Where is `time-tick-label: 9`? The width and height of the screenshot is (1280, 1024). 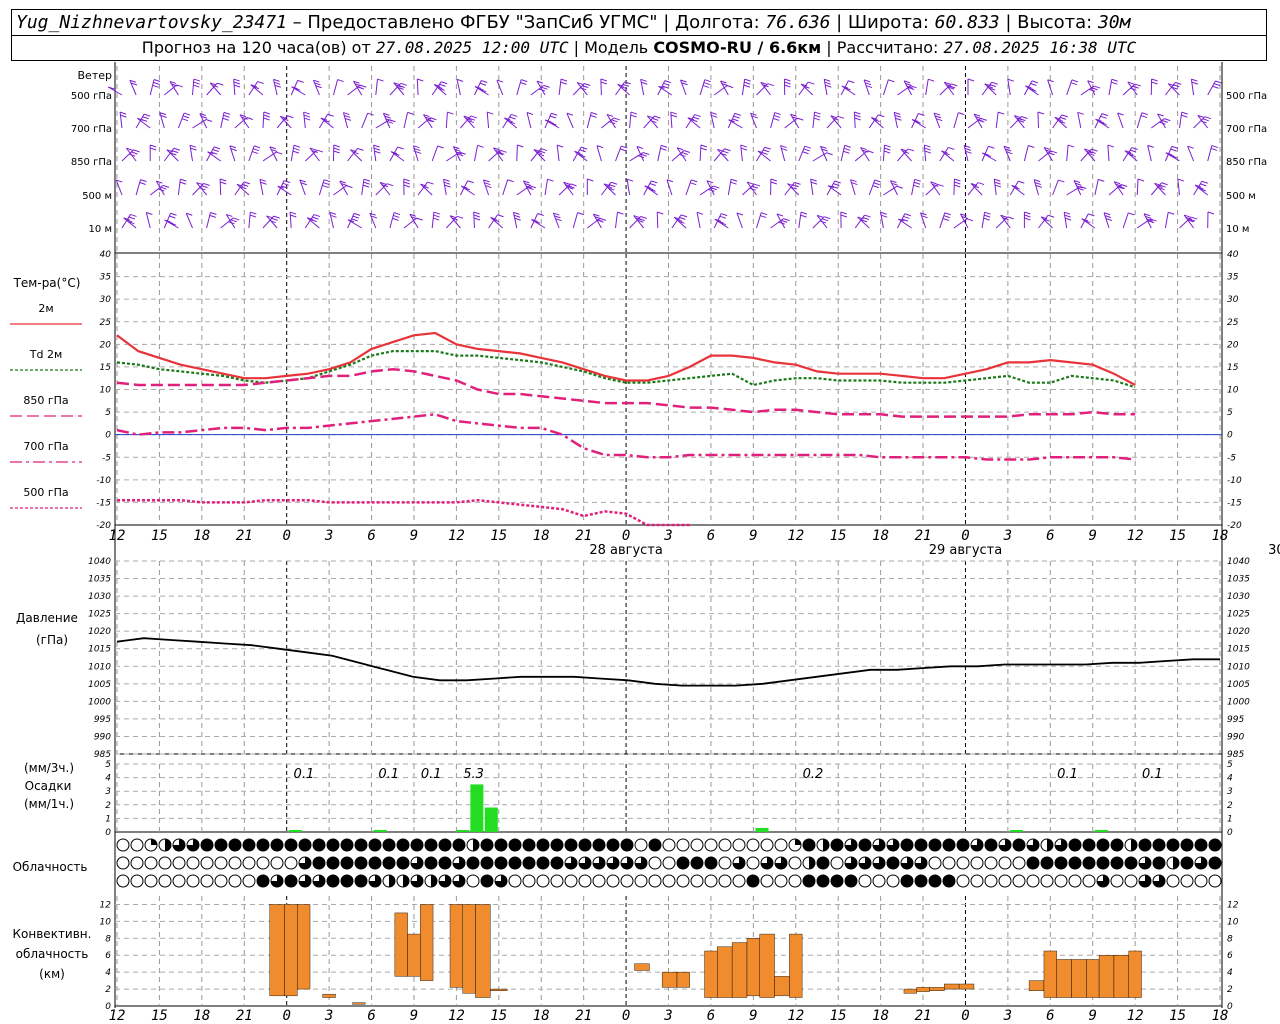
time-tick-label: 9 is located at coordinates (414, 536).